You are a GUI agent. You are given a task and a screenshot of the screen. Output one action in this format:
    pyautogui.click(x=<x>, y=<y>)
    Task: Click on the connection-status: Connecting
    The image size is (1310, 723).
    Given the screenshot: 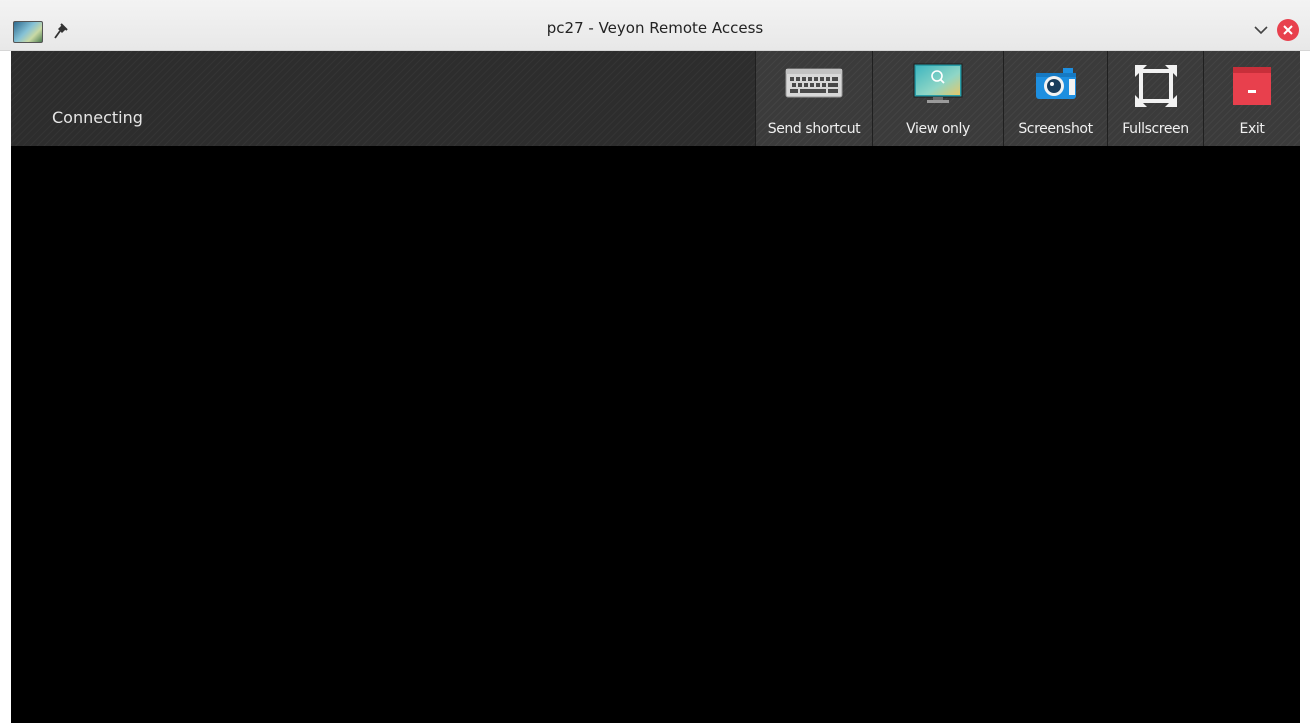 What is the action you would take?
    pyautogui.click(x=97, y=117)
    